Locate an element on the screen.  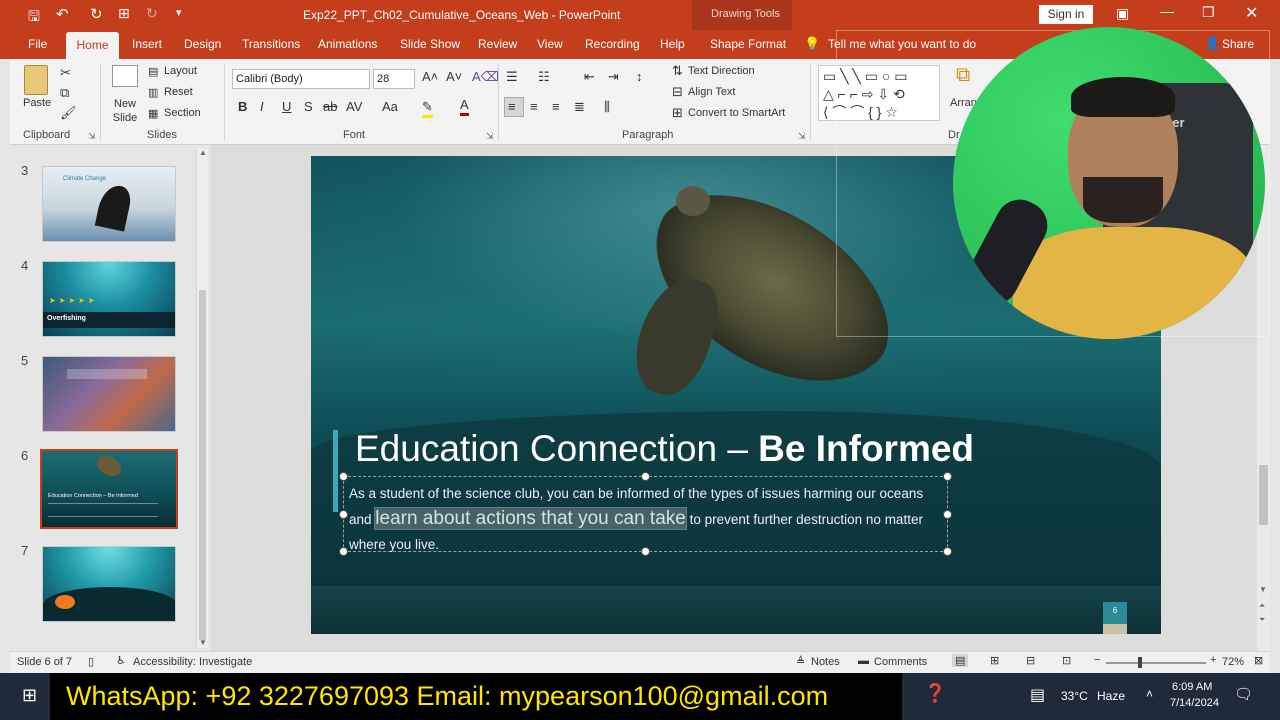
copy-icon: ⧉ is located at coordinates (64, 93).